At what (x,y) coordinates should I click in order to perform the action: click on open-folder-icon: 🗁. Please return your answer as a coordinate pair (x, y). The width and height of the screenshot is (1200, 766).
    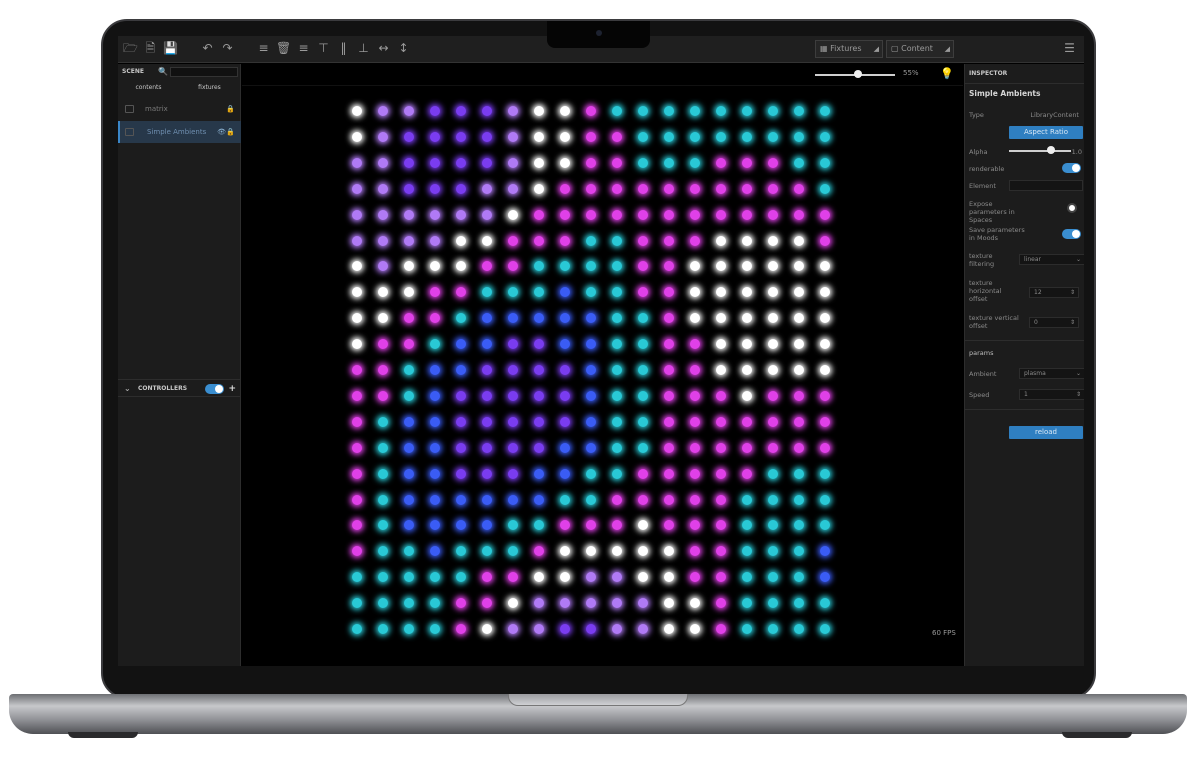
    Looking at the image, I should click on (130, 48).